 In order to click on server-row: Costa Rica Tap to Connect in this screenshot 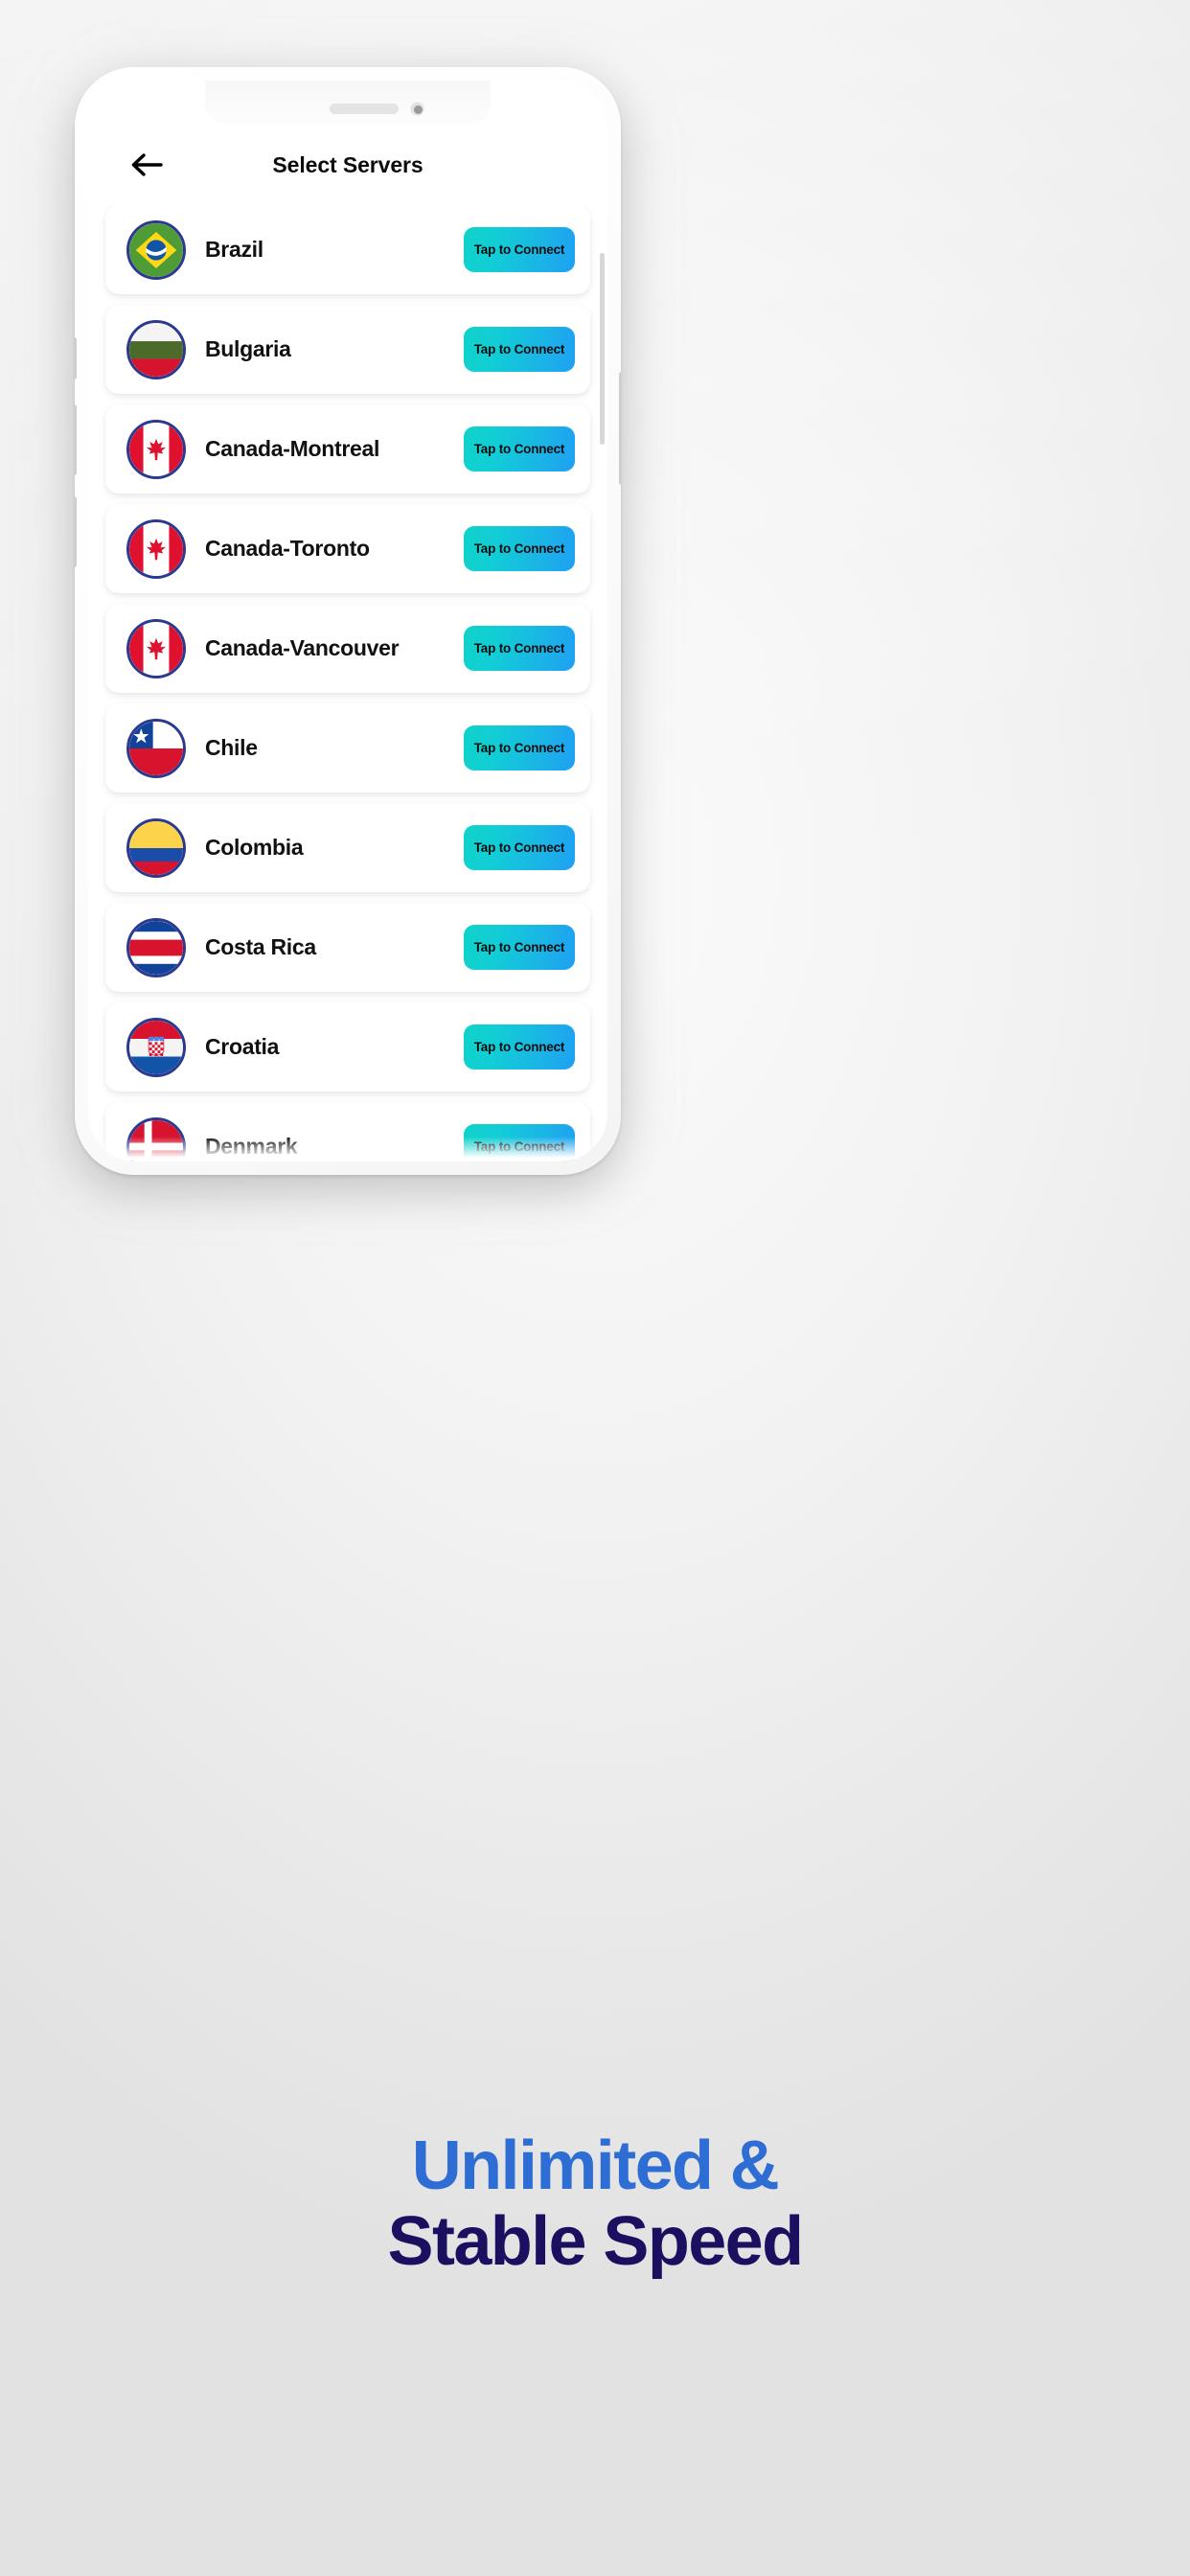, I will do `click(348, 947)`.